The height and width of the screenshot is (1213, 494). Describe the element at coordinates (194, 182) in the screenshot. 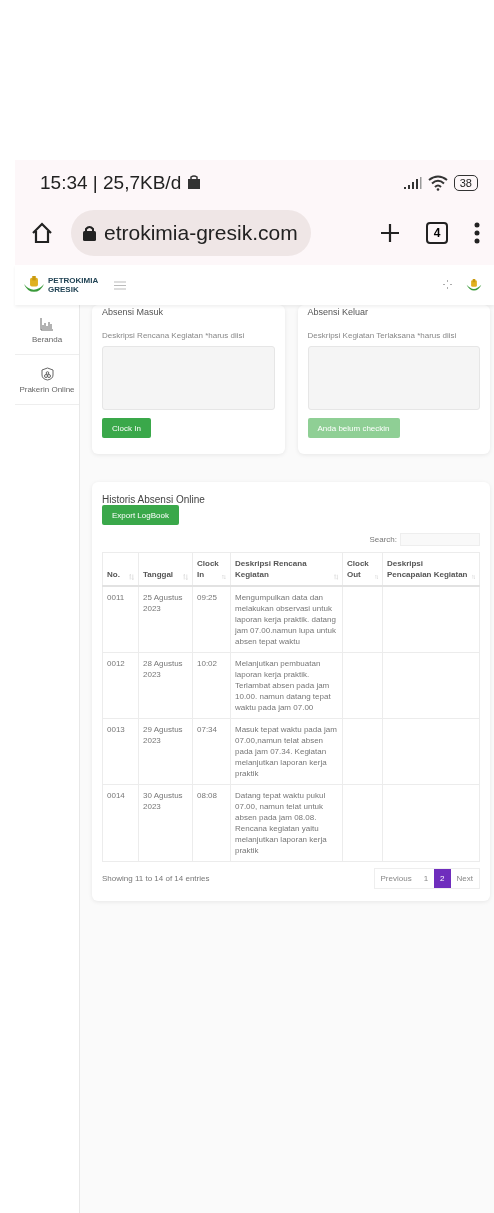

I see `shopping-bag-icon` at that location.